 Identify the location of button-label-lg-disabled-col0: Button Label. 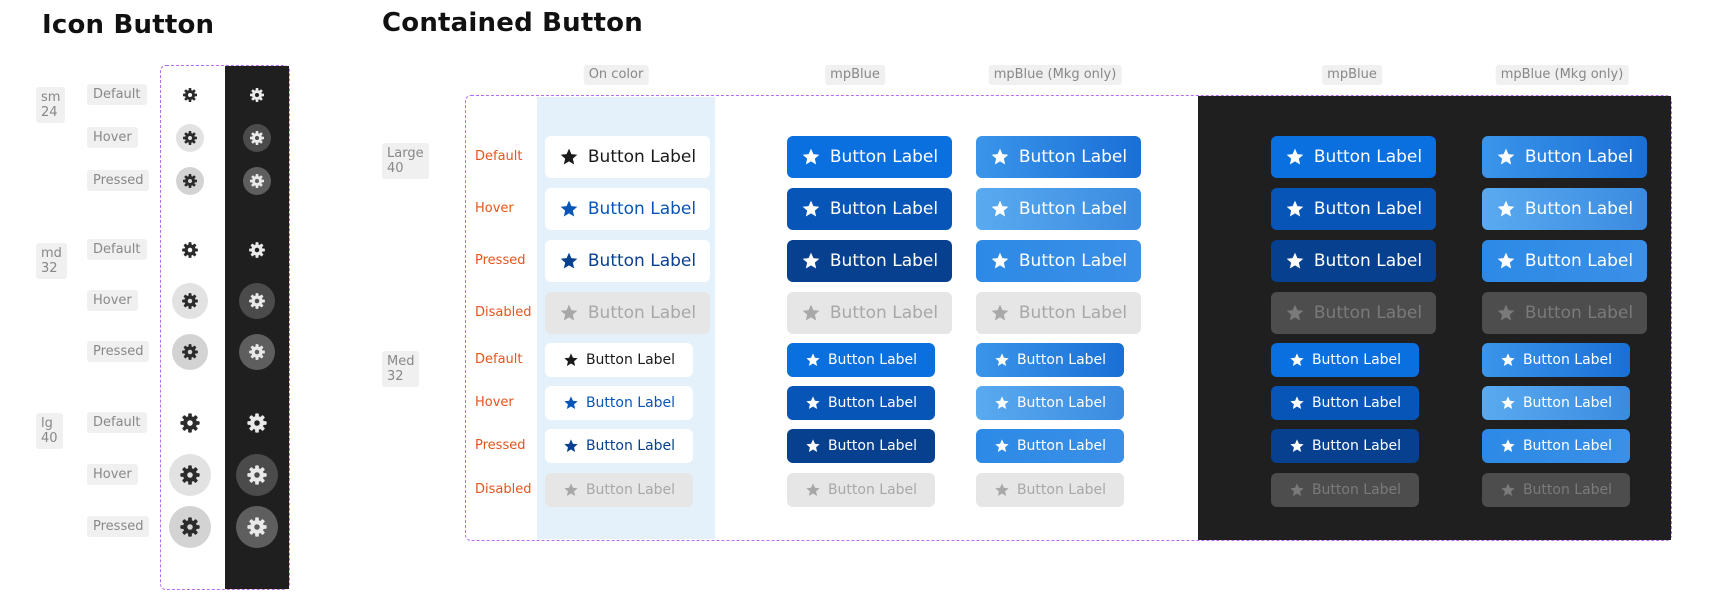
(627, 313).